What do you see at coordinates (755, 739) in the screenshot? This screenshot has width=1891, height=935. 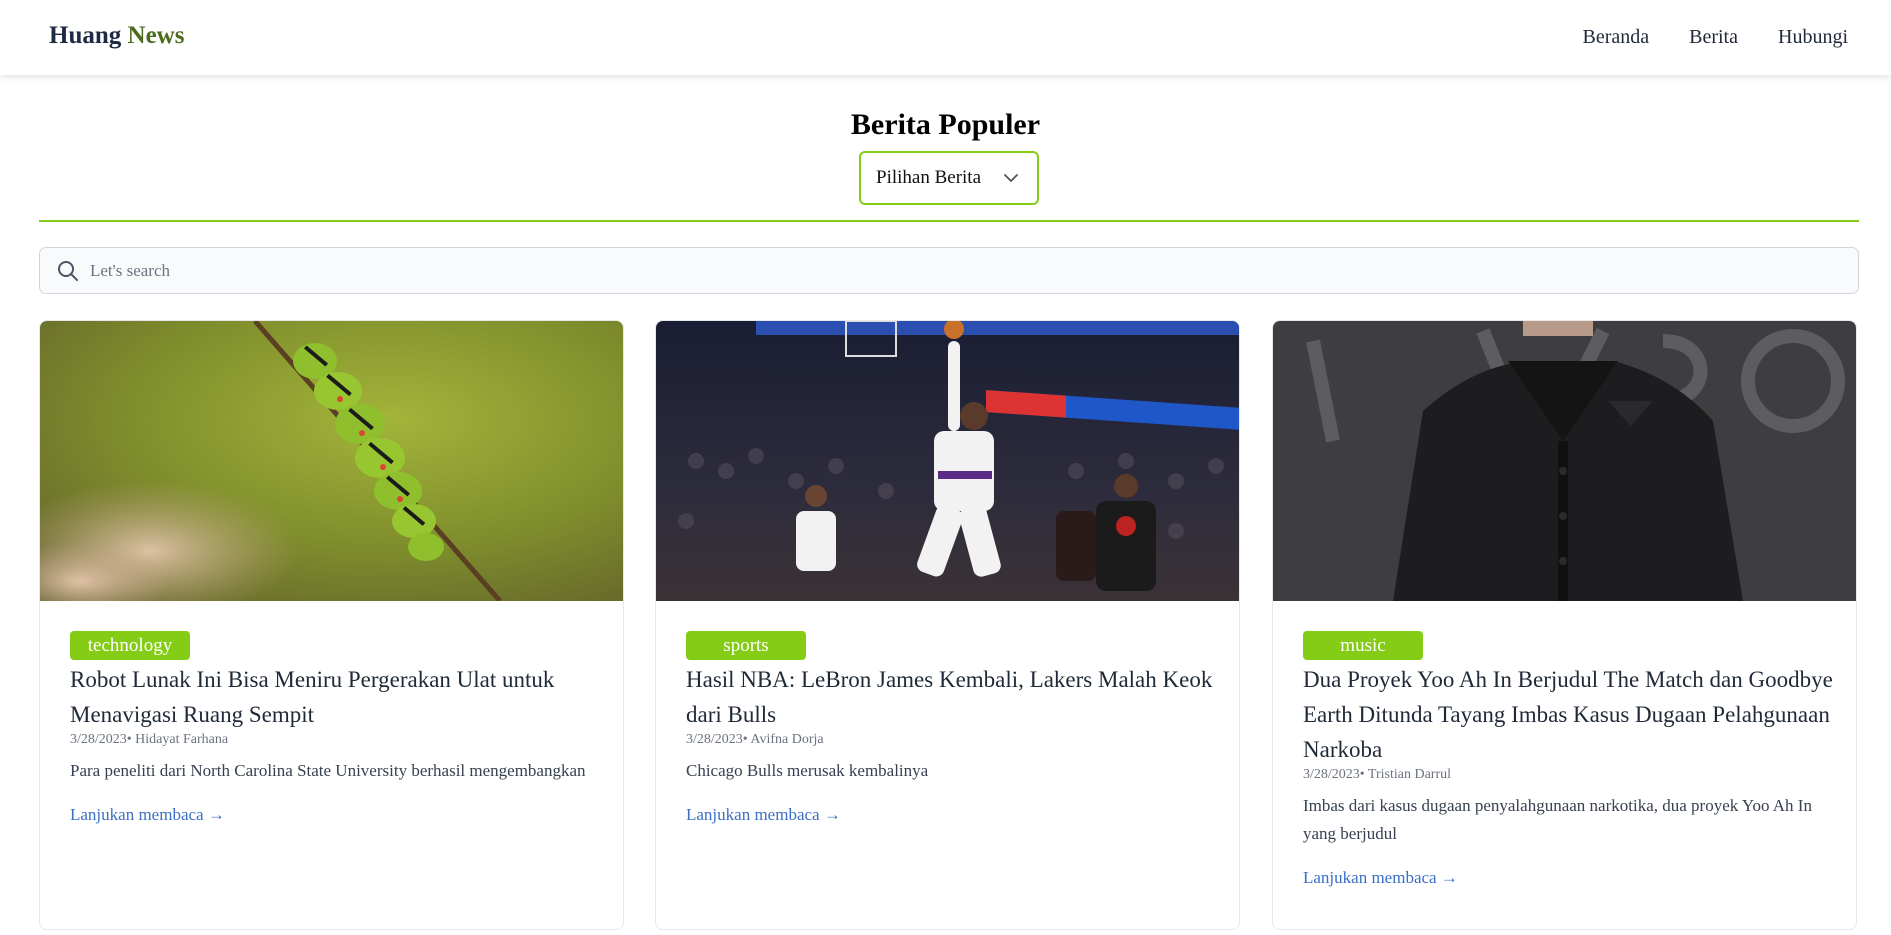 I see `article-meta: 3/28/2023• Avifna Dorja` at bounding box center [755, 739].